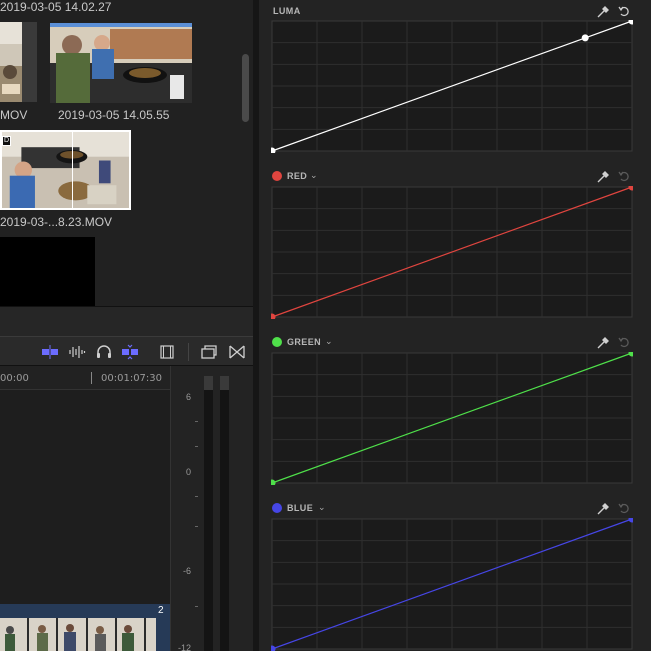 The image size is (651, 651). What do you see at coordinates (167, 352) in the screenshot?
I see `filmstrip-icon` at bounding box center [167, 352].